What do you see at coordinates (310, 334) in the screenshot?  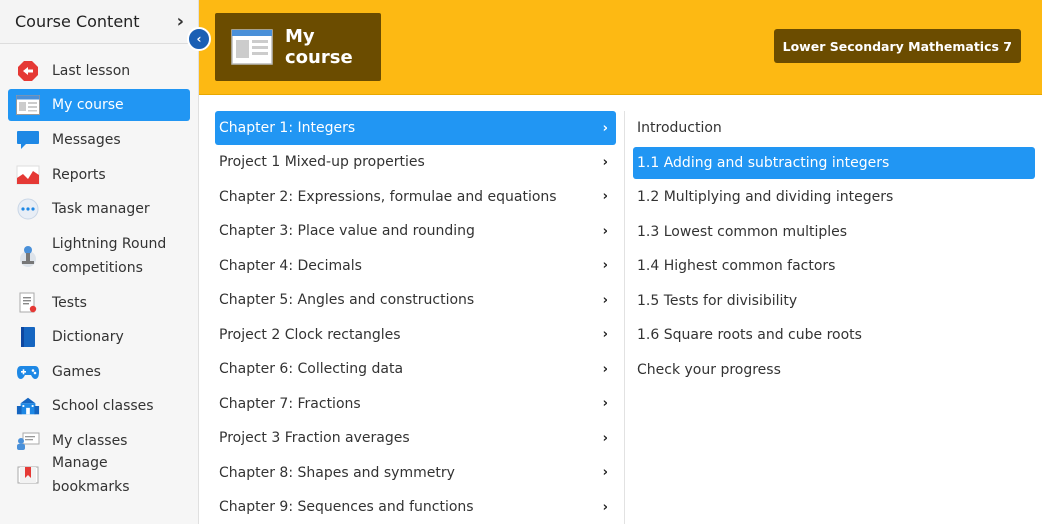 I see `chapter-label: Project 2 Clock rectangles` at bounding box center [310, 334].